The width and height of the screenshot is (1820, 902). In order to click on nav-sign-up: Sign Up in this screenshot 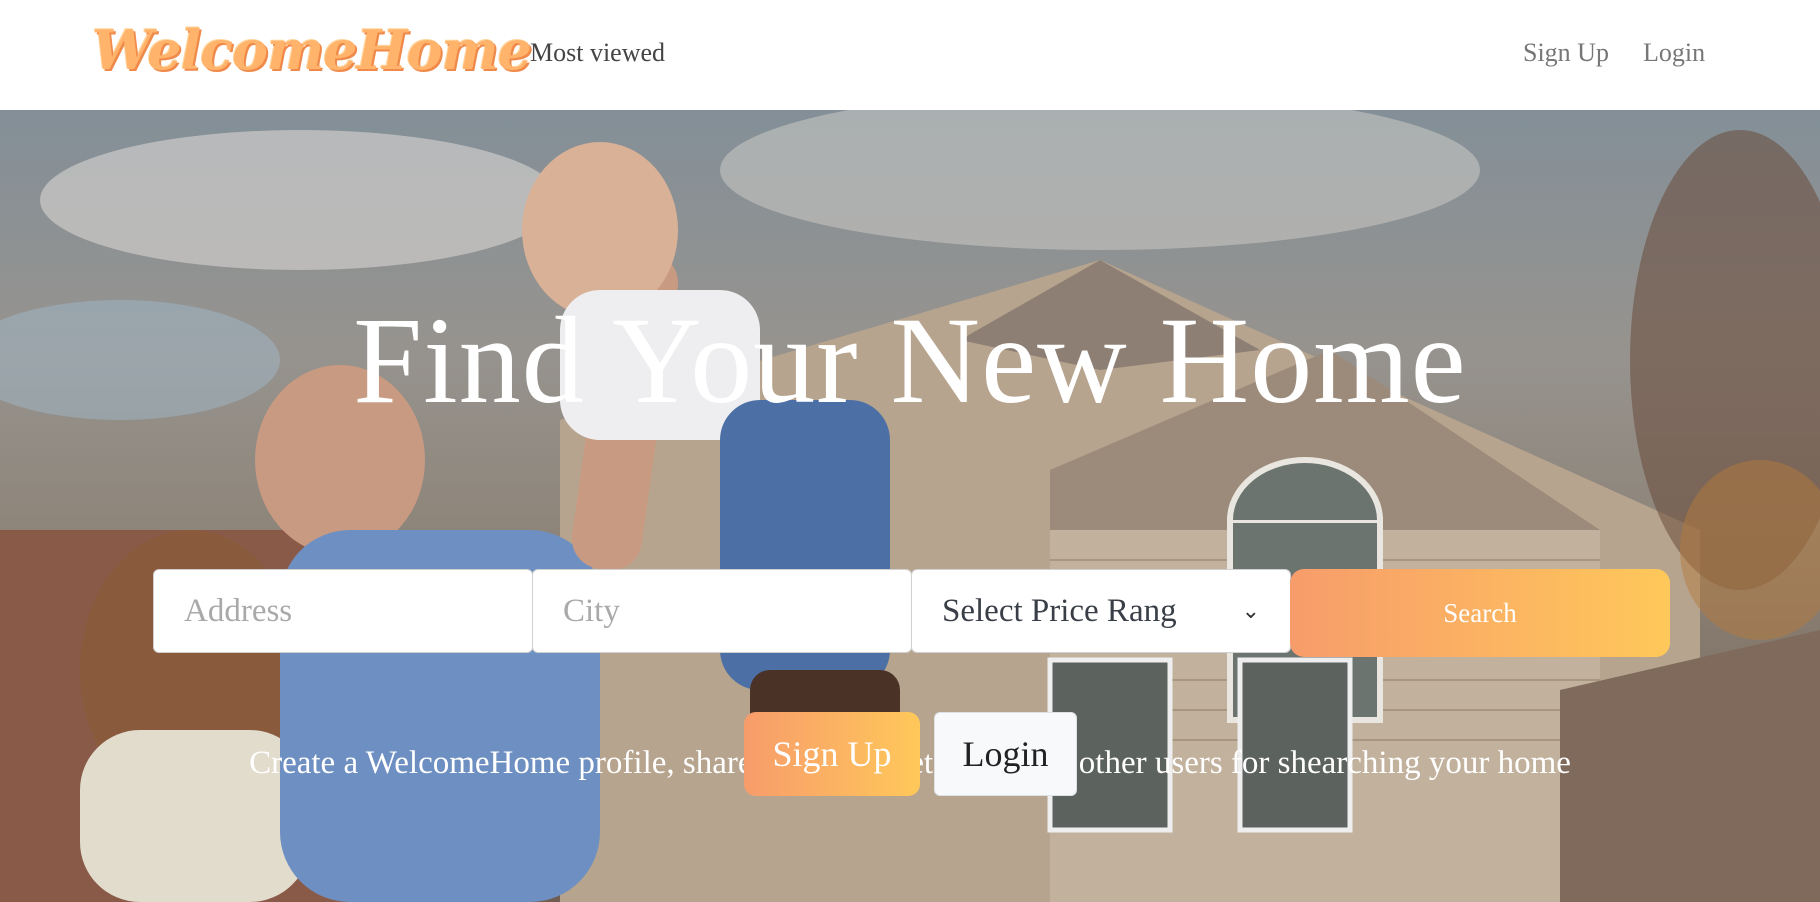, I will do `click(1566, 53)`.